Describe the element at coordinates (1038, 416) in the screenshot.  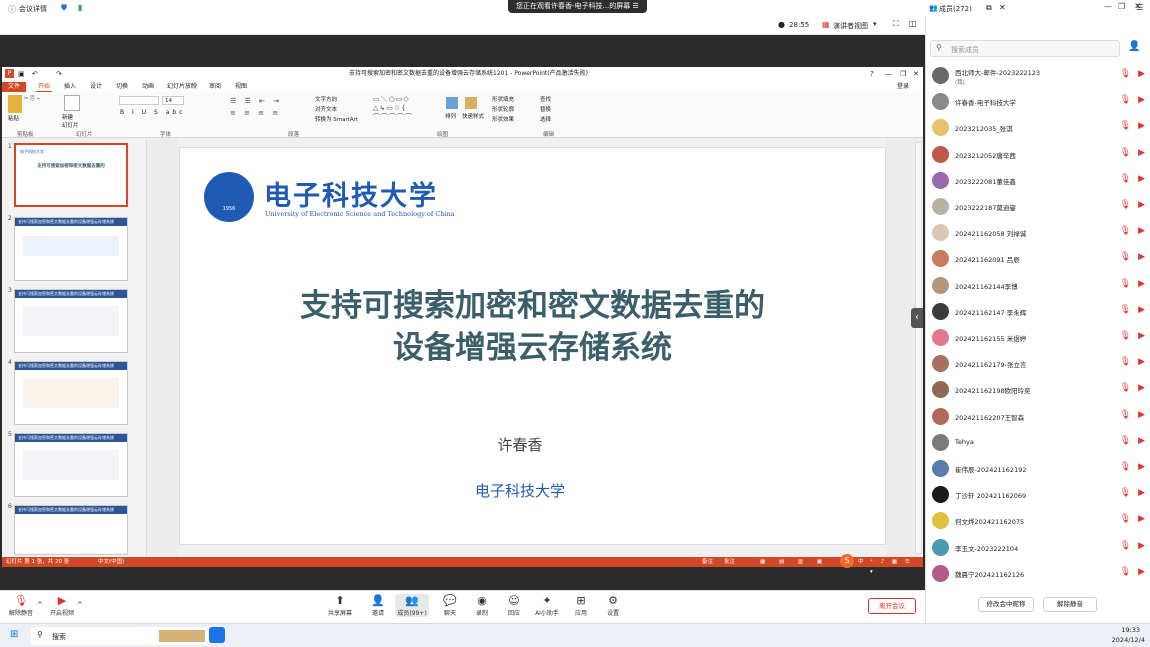
I see `member-row: 202421162207王智森 🎙 ▶` at that location.